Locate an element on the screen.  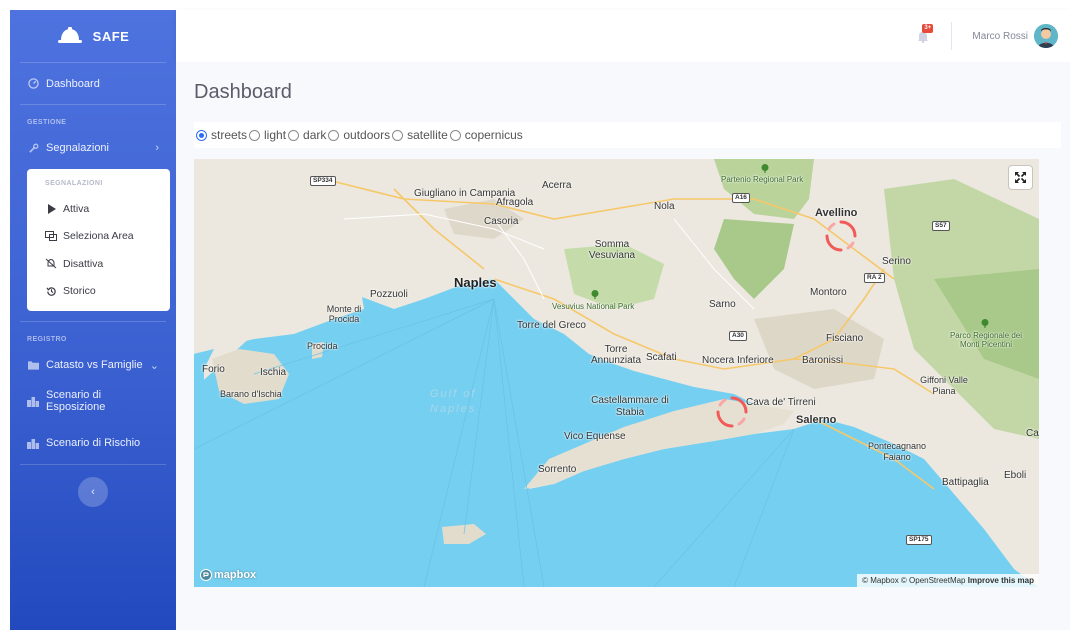
map-label-vesuvius: Vesuvius National Park is located at coordinates (593, 306).